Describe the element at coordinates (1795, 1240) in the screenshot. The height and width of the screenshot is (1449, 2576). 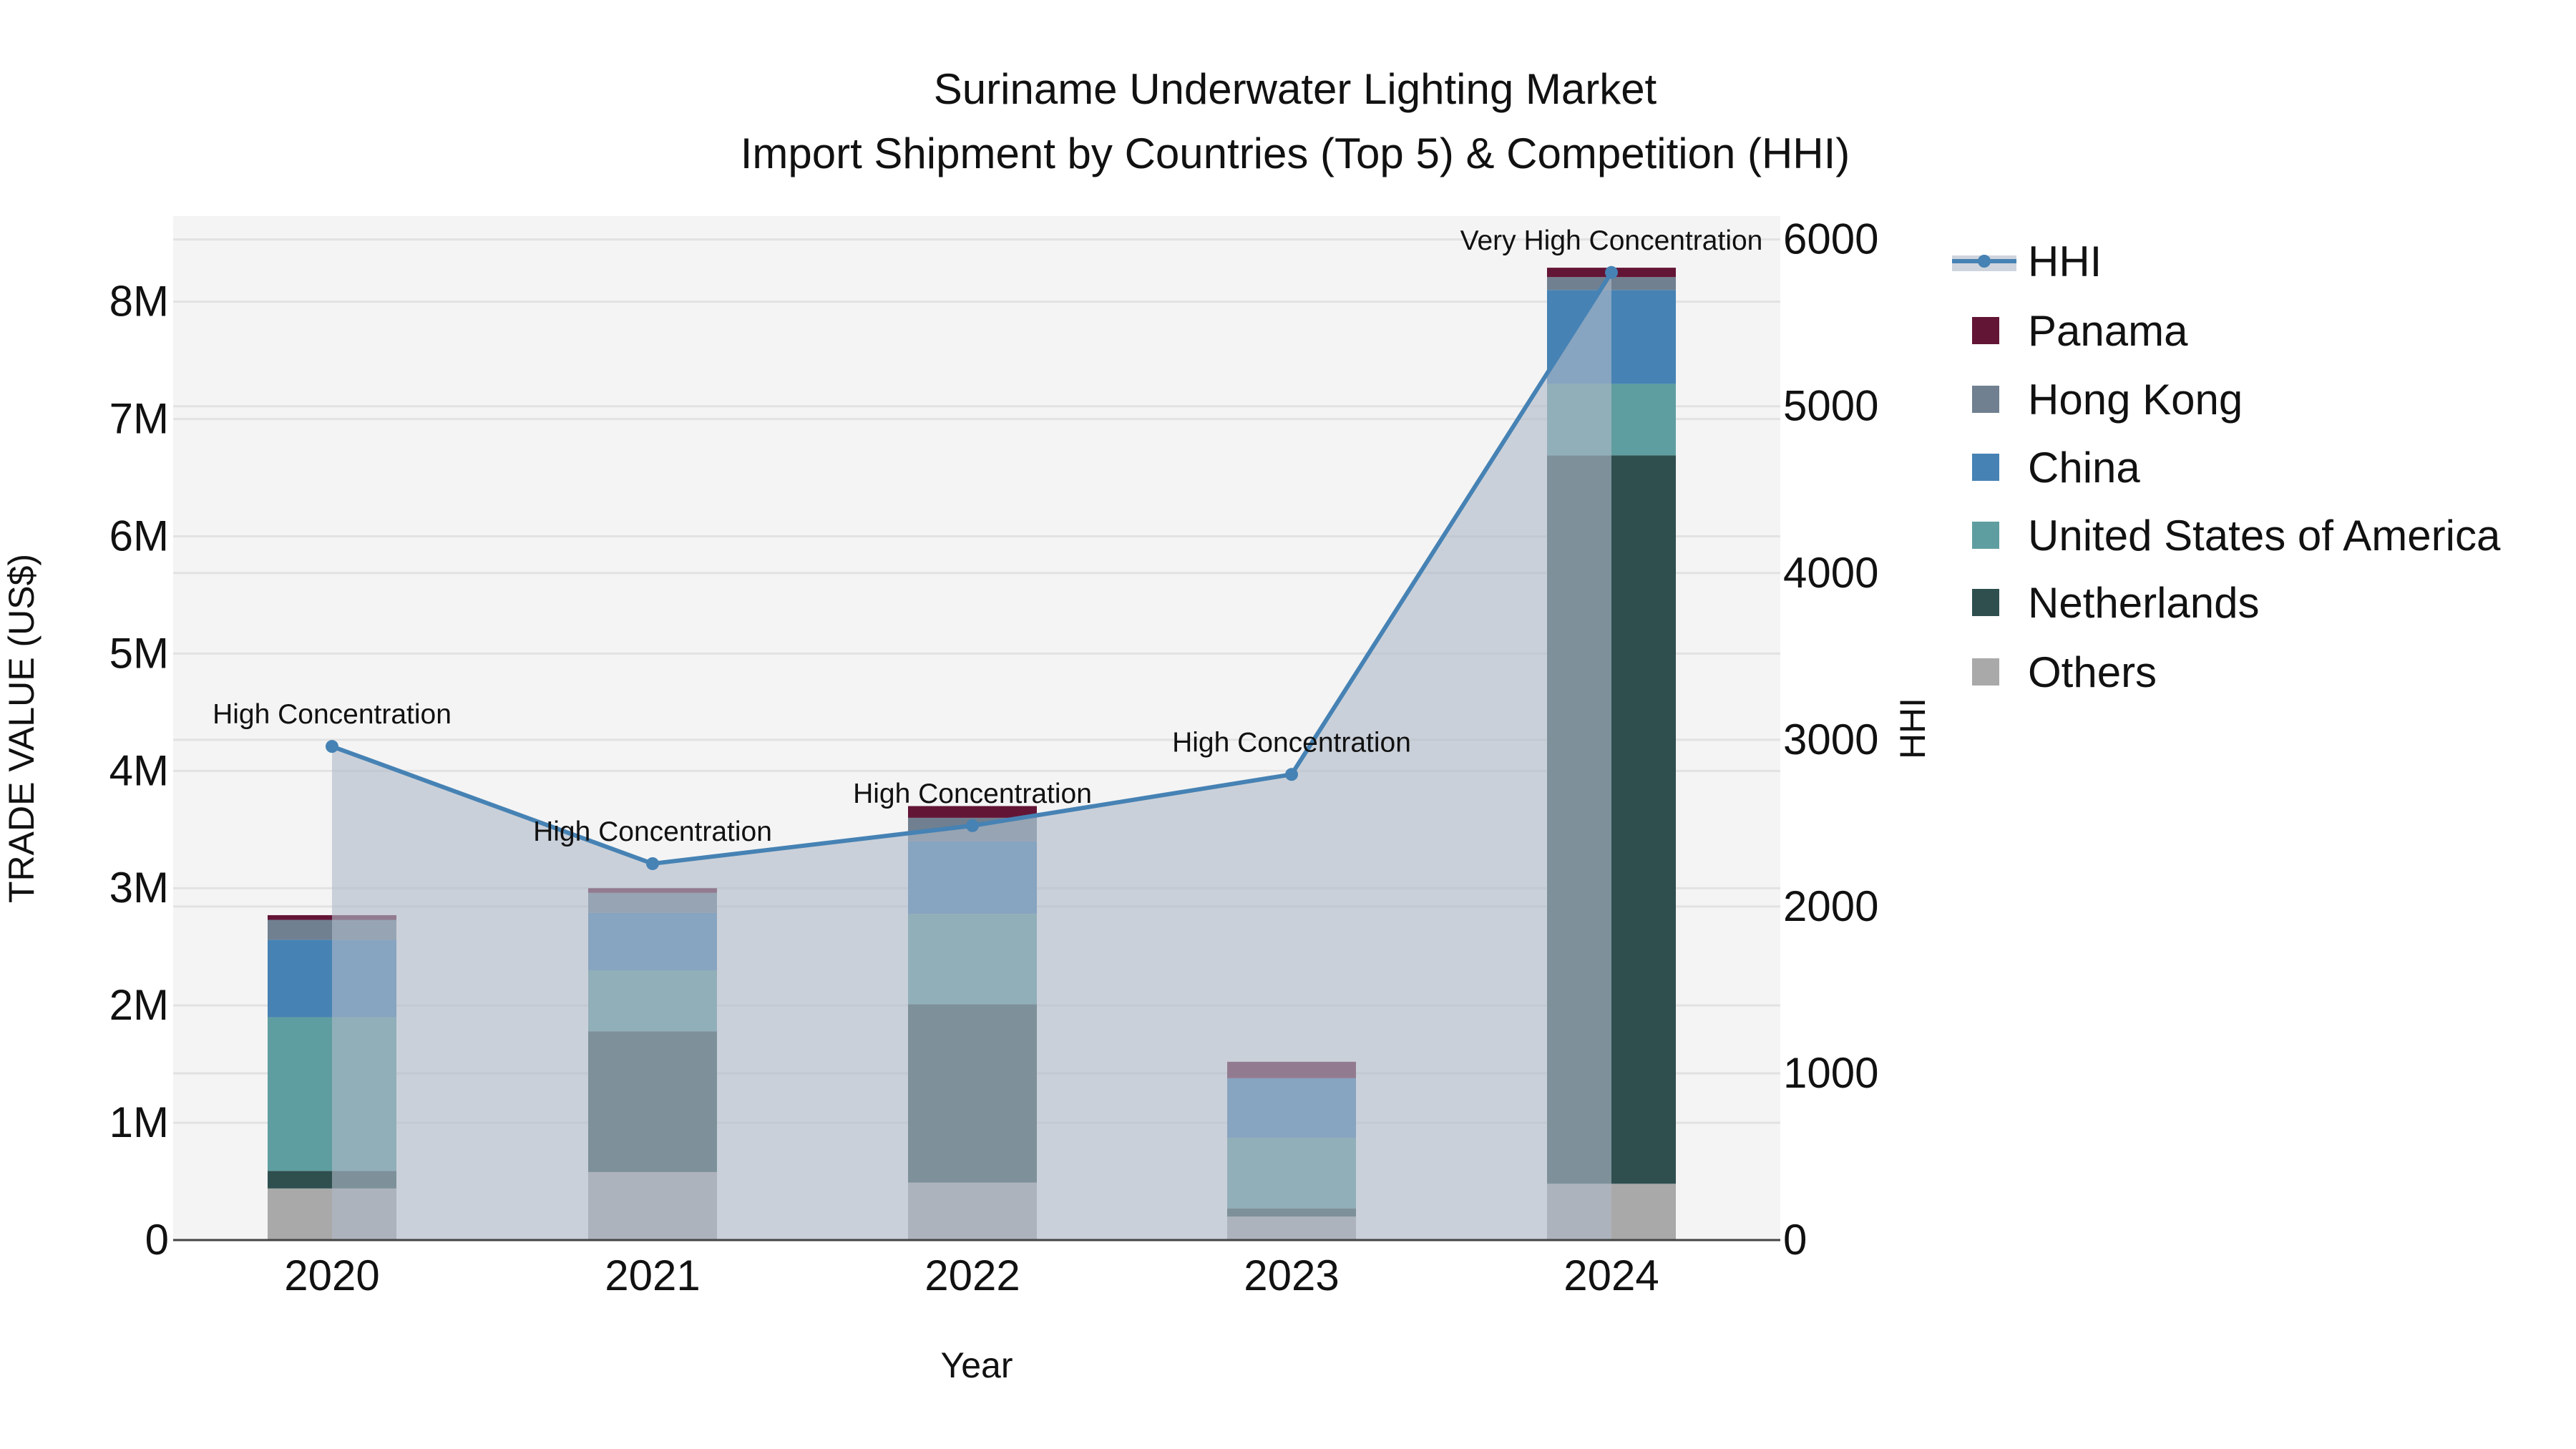
I see `y2-tick-label: 0` at that location.